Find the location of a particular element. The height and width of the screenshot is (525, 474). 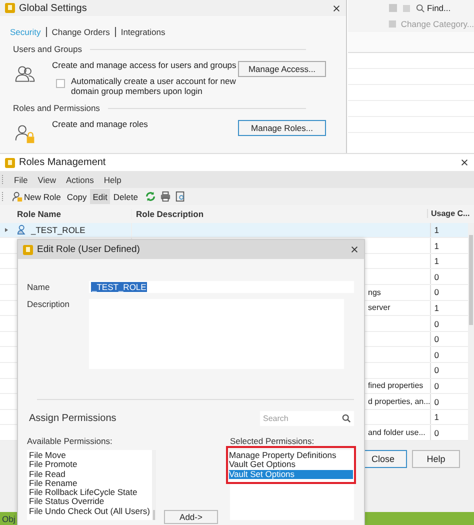

column-header: Role Description is located at coordinates (279, 213).